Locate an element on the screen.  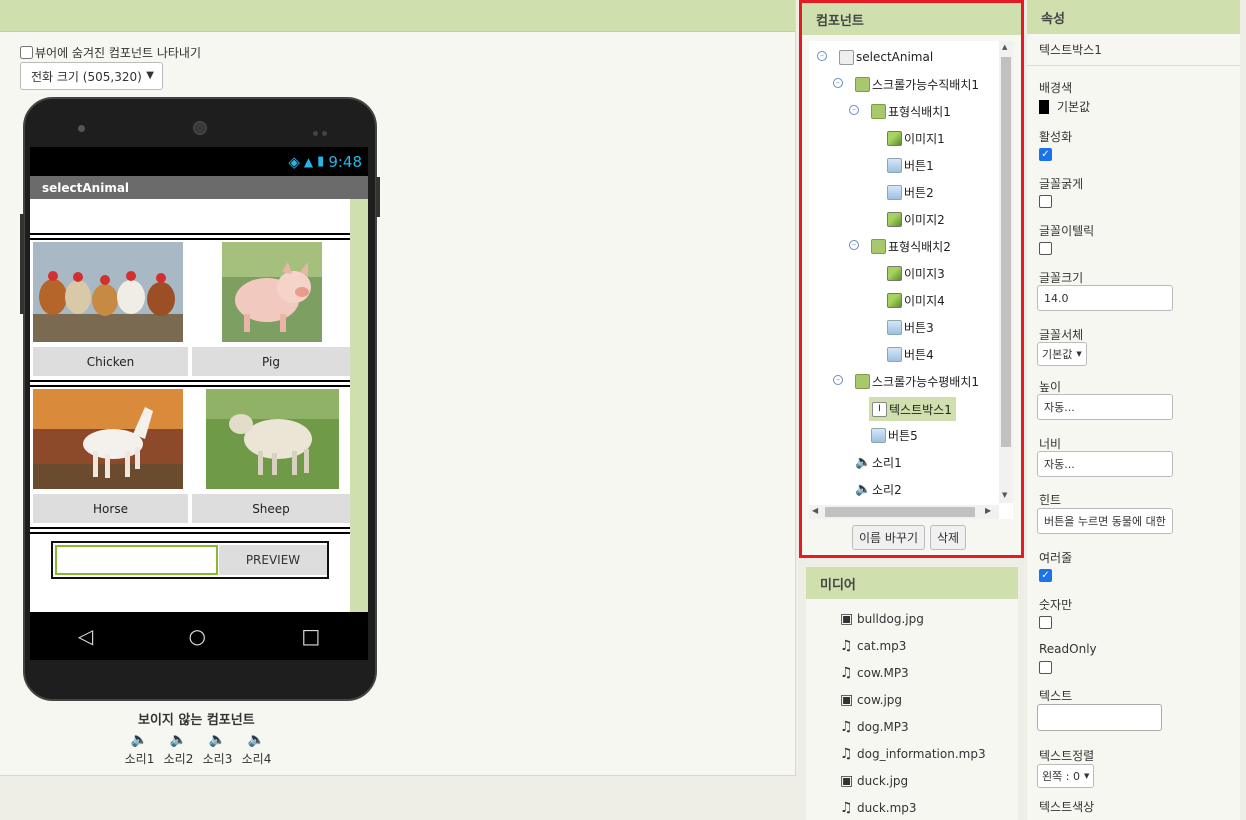
tree-node-button5: 버튼5 is located at coordinates (894, 435).